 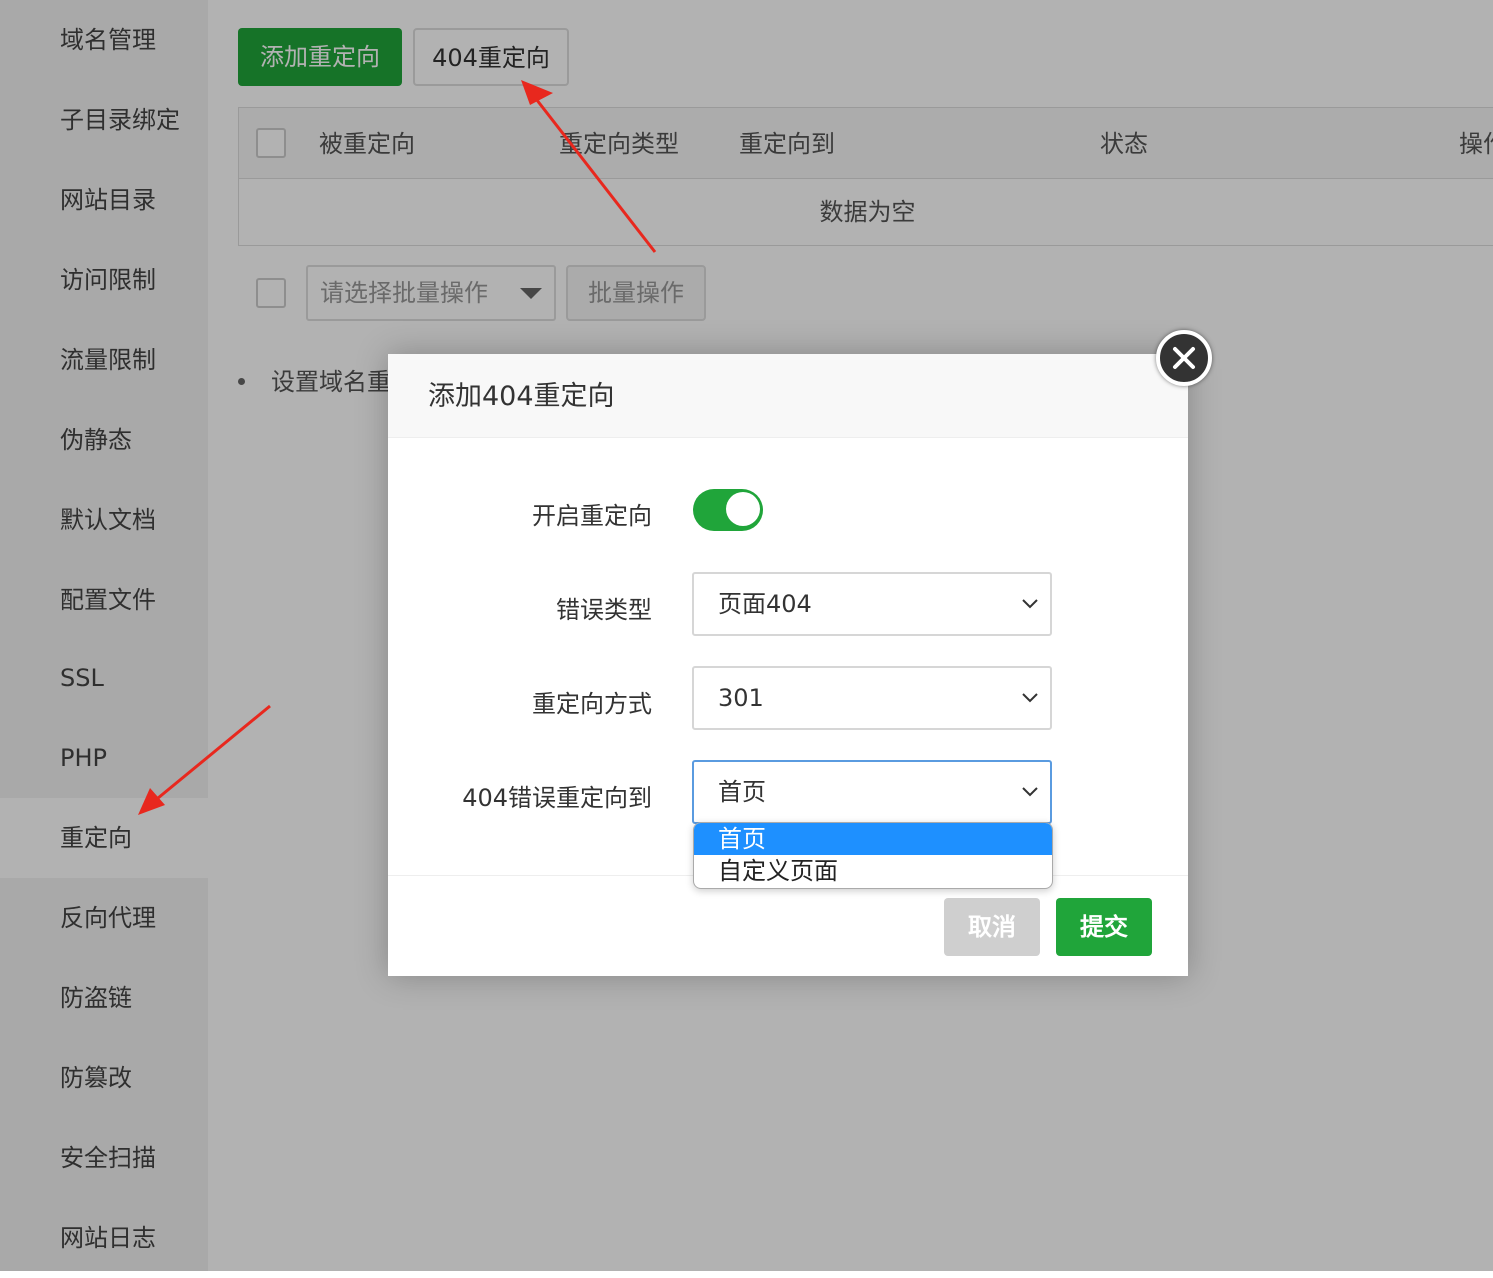 What do you see at coordinates (873, 839) in the screenshot?
I see `option-homepage: 首页` at bounding box center [873, 839].